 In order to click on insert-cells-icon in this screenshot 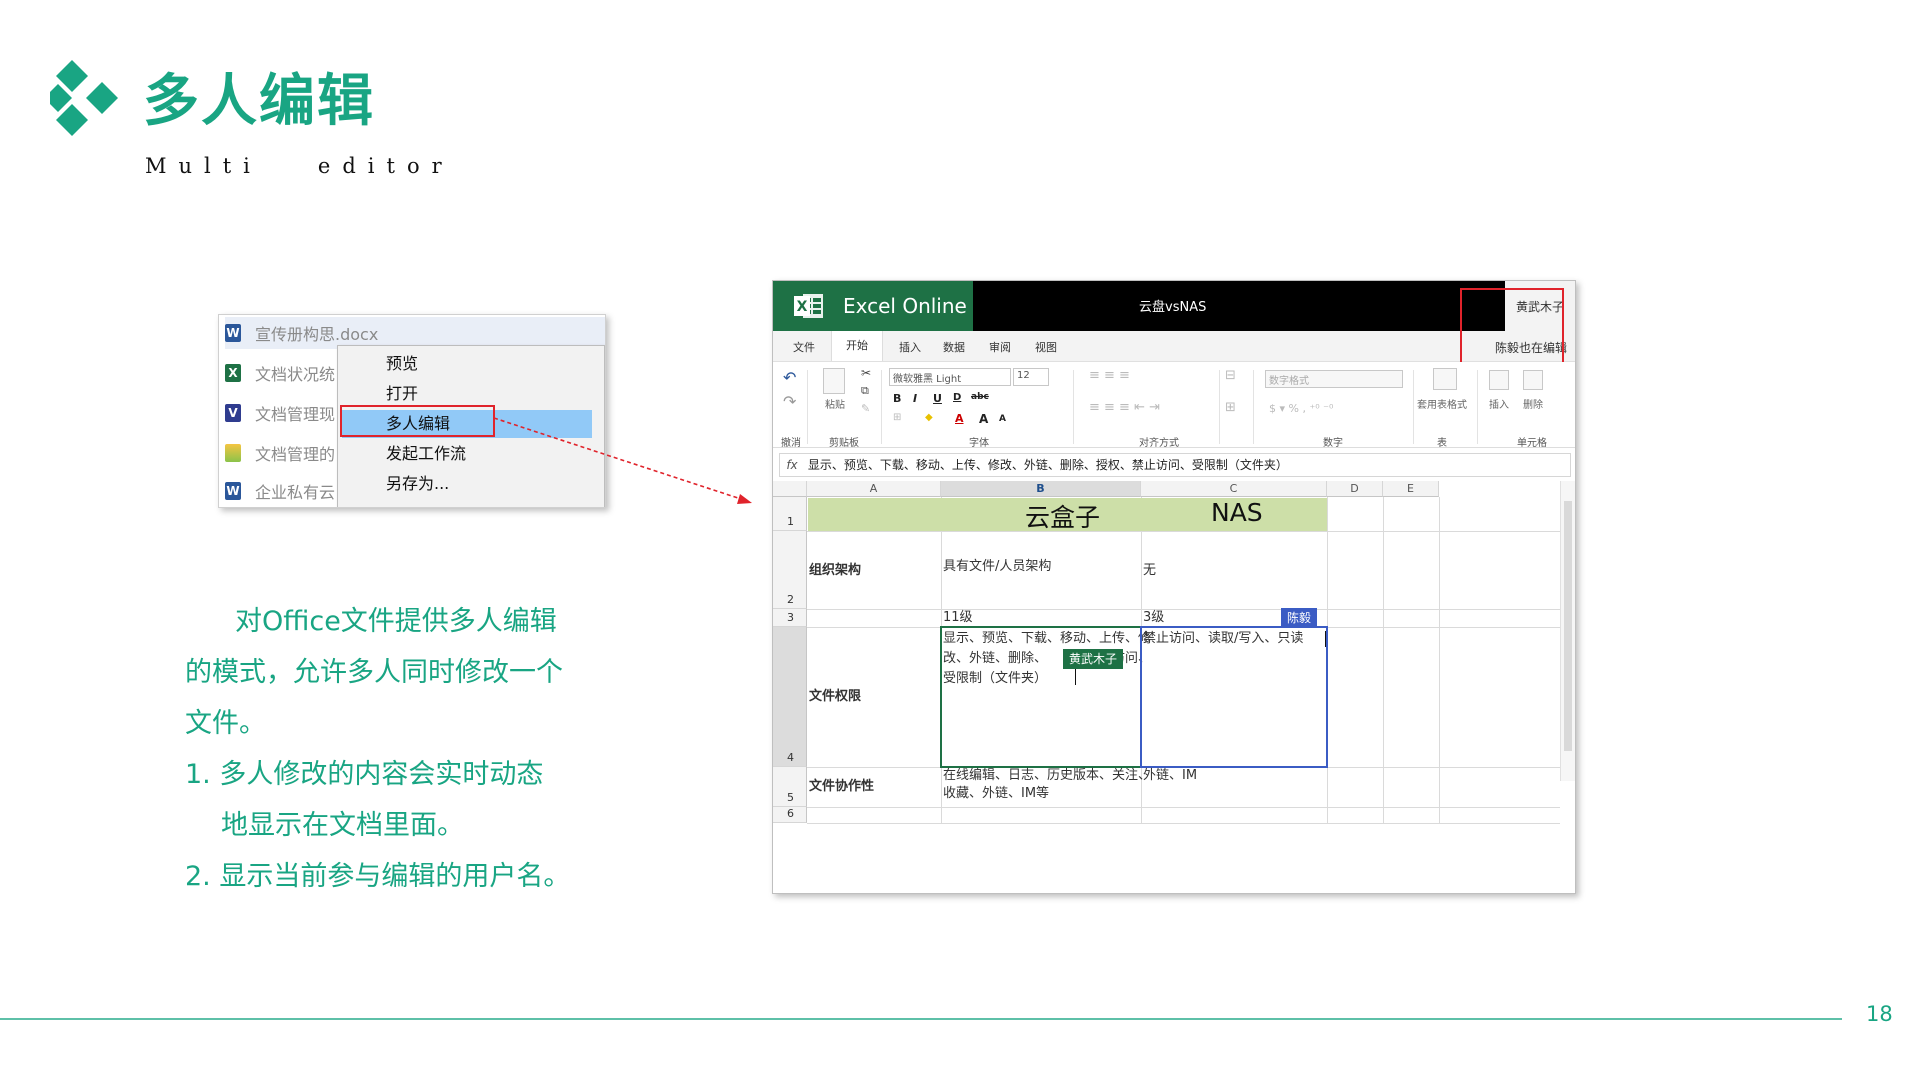, I will do `click(1499, 380)`.